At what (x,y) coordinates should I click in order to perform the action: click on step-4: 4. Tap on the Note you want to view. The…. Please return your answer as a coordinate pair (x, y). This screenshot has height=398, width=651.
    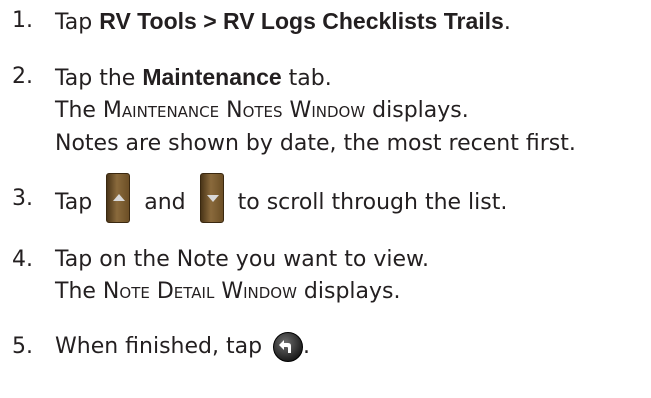
    Looking at the image, I should click on (220, 276).